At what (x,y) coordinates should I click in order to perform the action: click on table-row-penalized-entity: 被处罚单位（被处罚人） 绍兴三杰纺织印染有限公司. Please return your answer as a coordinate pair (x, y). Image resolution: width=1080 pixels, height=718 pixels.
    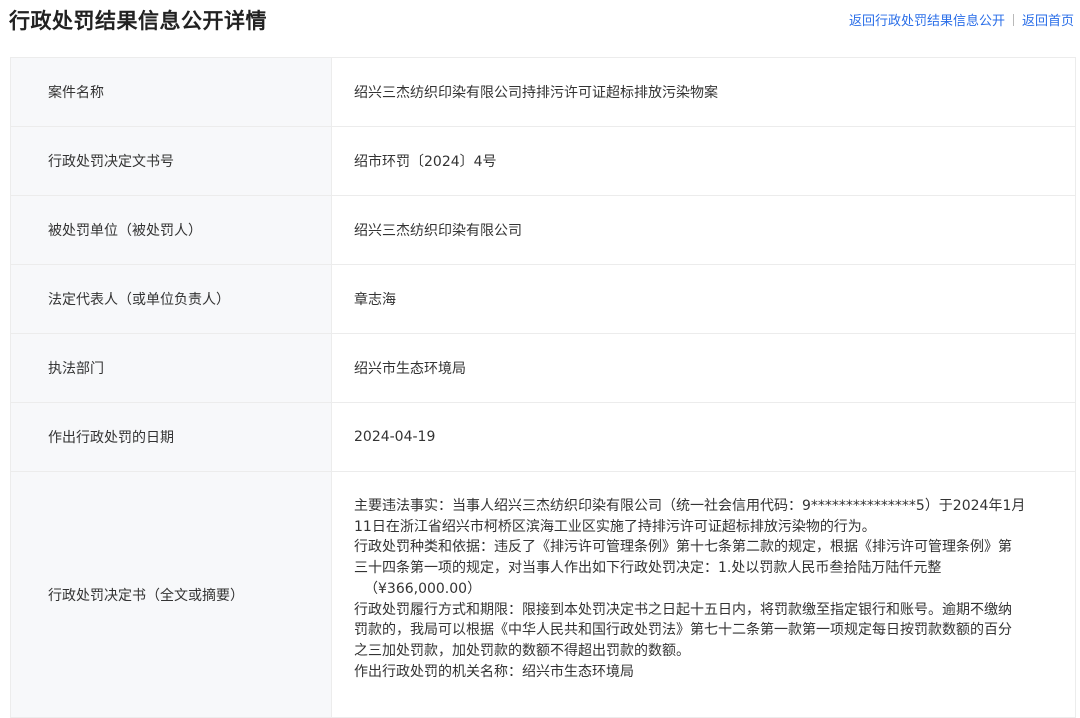
    Looking at the image, I should click on (543, 230).